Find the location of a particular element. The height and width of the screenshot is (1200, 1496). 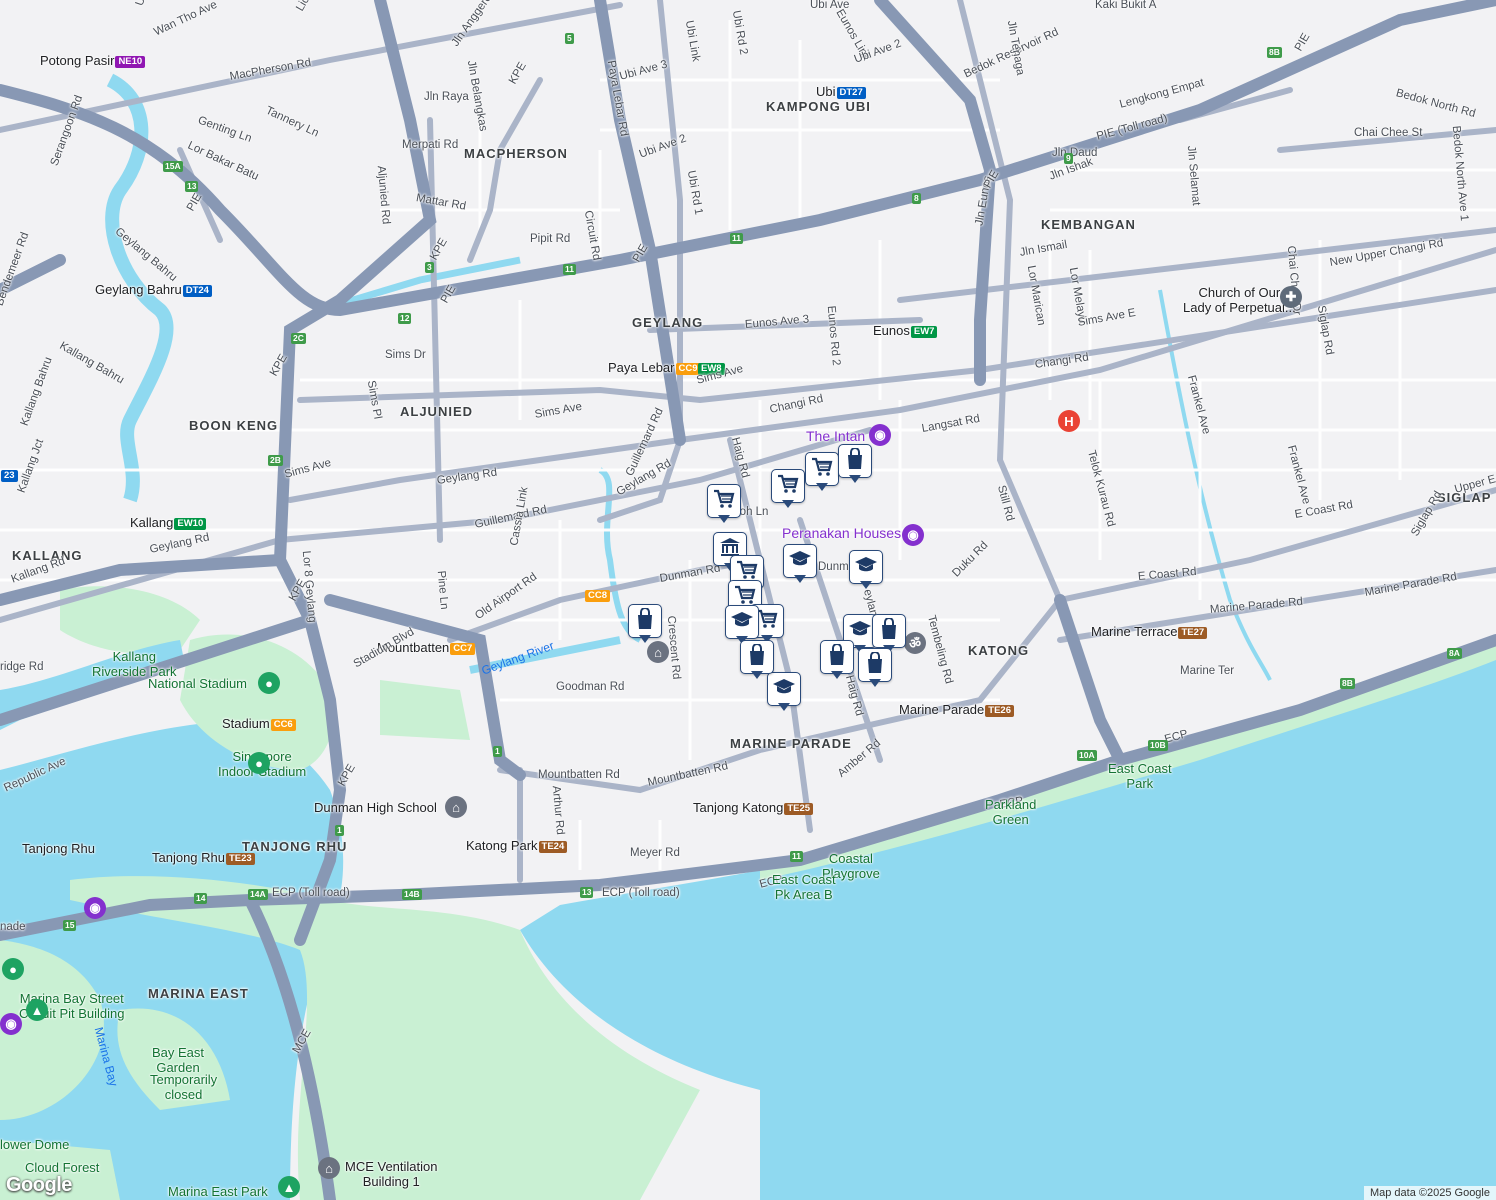

place-label: Kallang Riverside Park is located at coordinates (134, 664).